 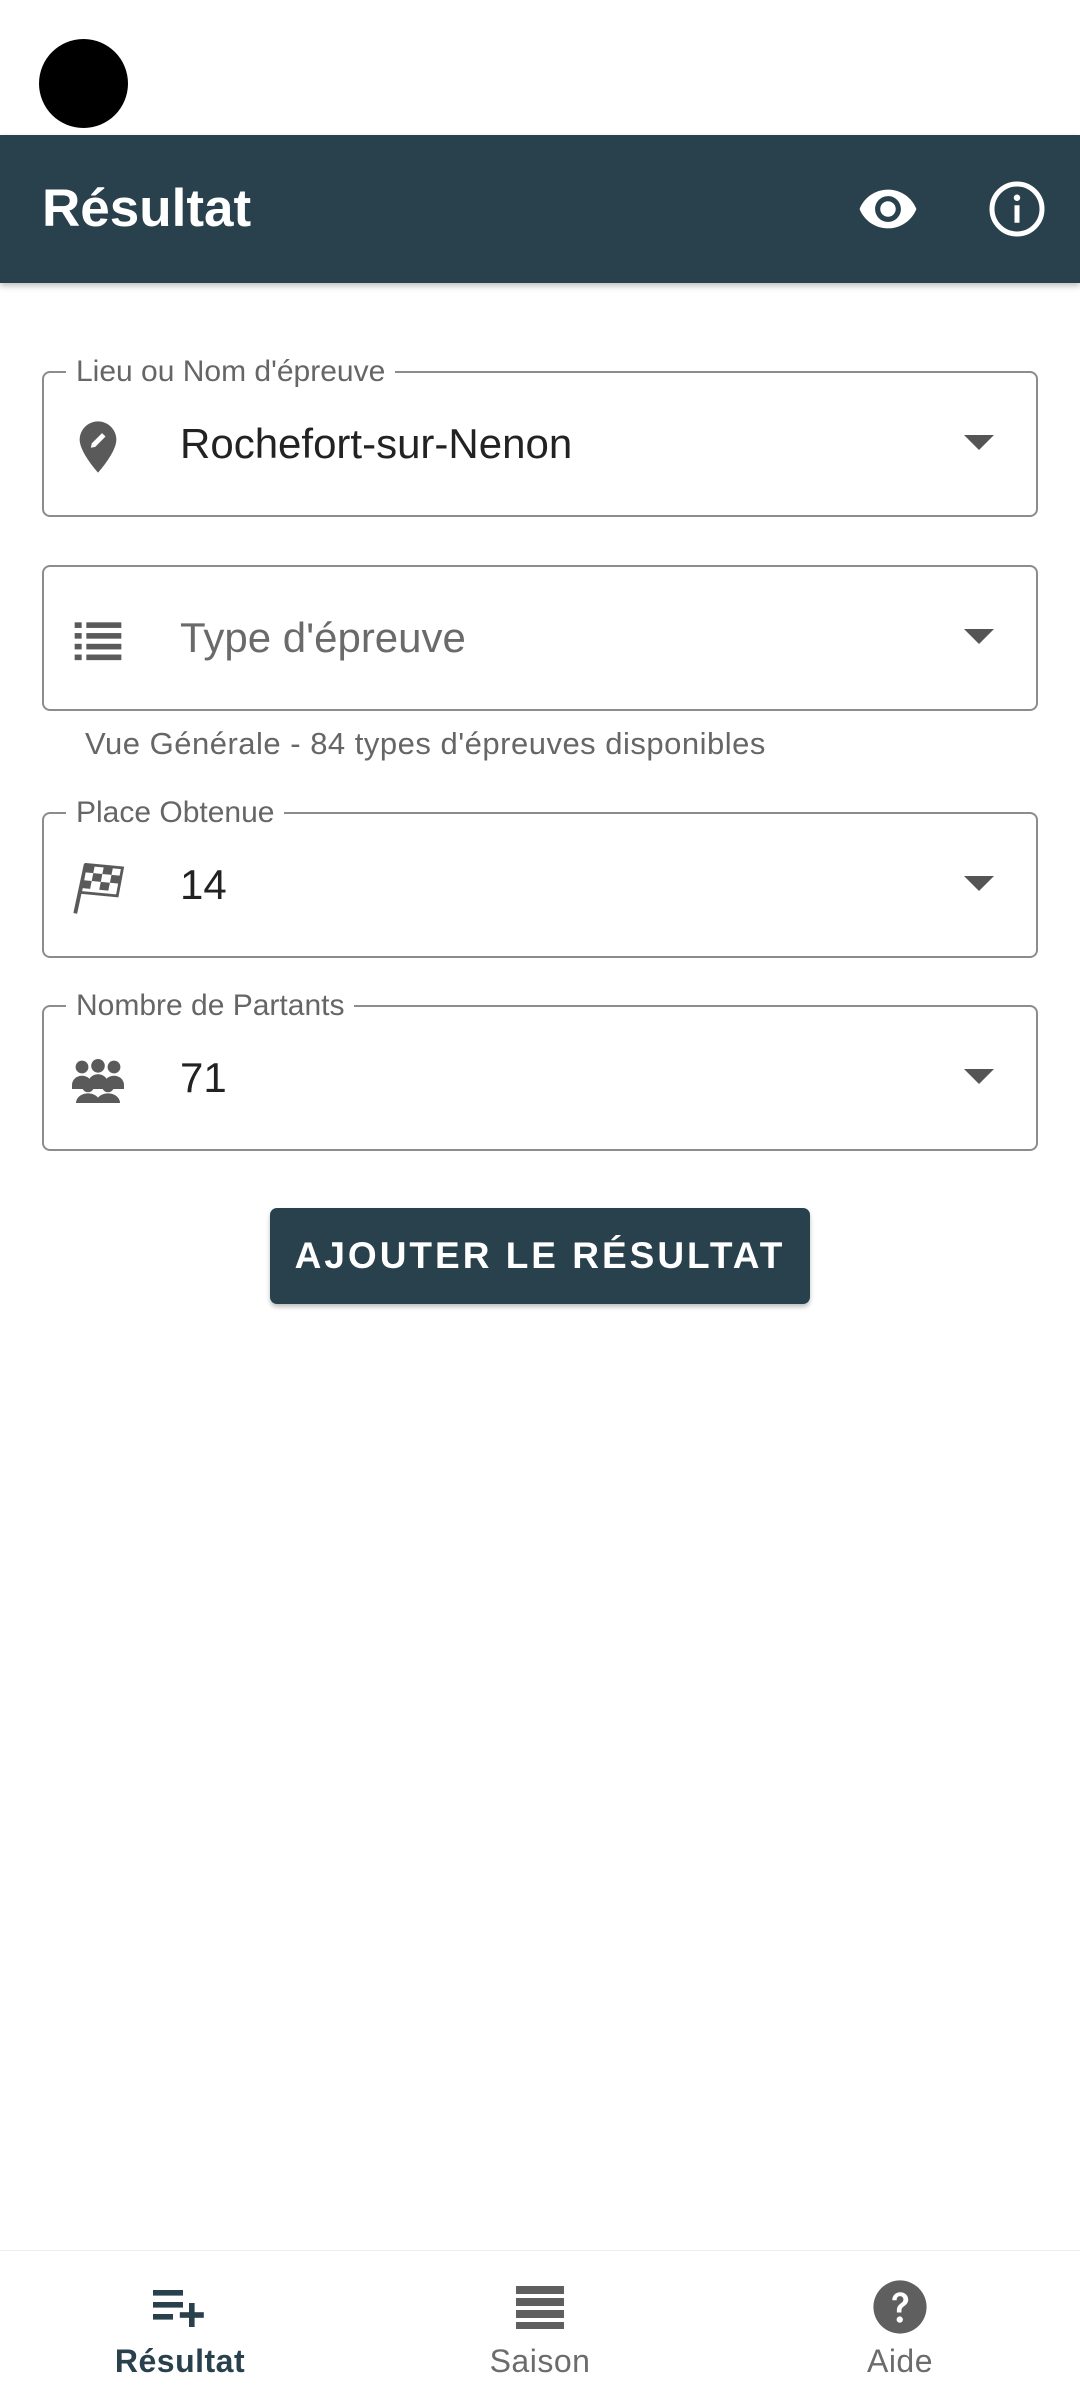 I want to click on camera-cutout, so click(x=83, y=83).